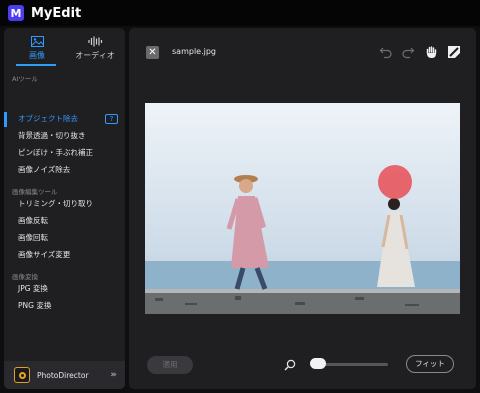 The height and width of the screenshot is (393, 480). I want to click on sidebar-item-png-convert: PNG 変換, so click(34, 306).